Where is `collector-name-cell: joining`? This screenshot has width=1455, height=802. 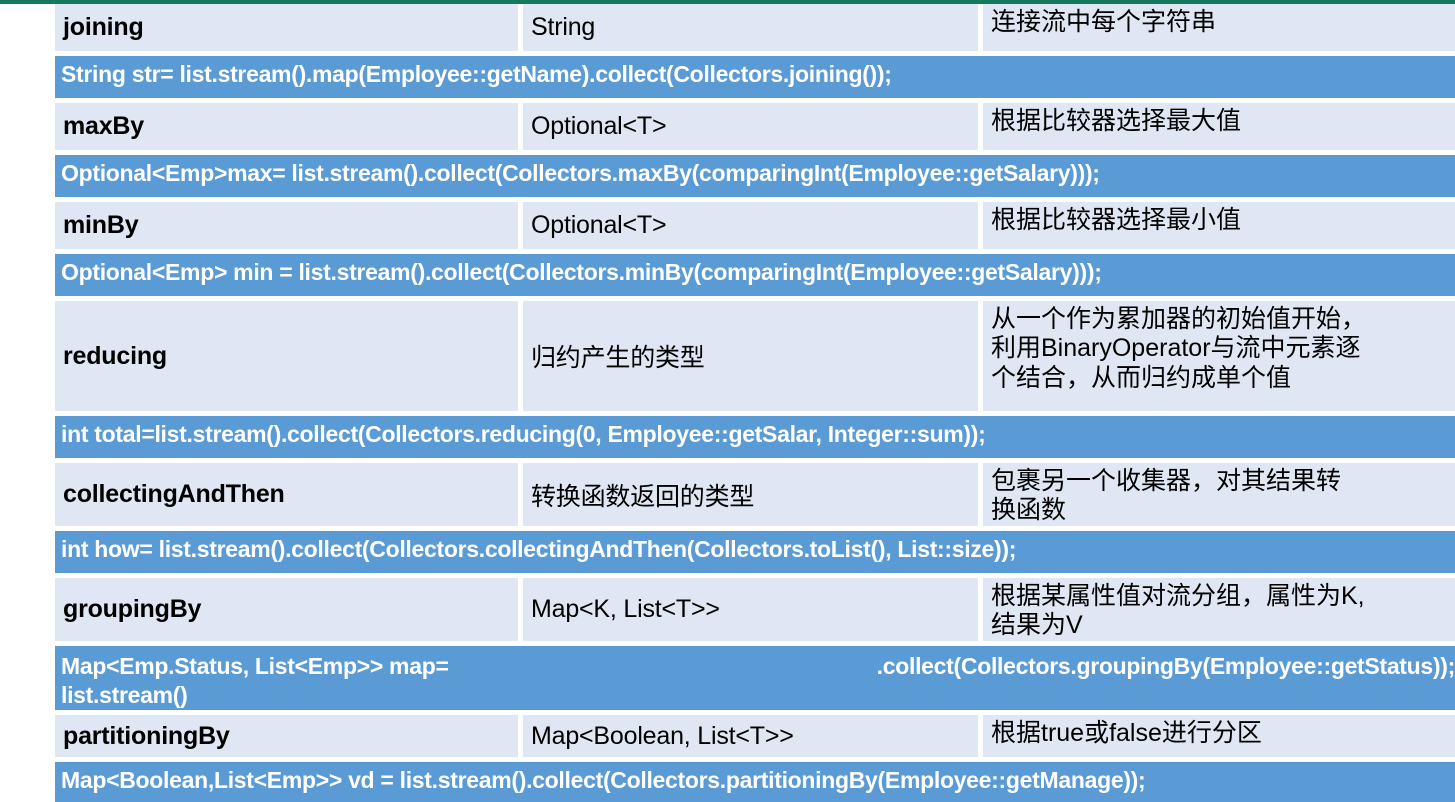
collector-name-cell: joining is located at coordinates (286, 27).